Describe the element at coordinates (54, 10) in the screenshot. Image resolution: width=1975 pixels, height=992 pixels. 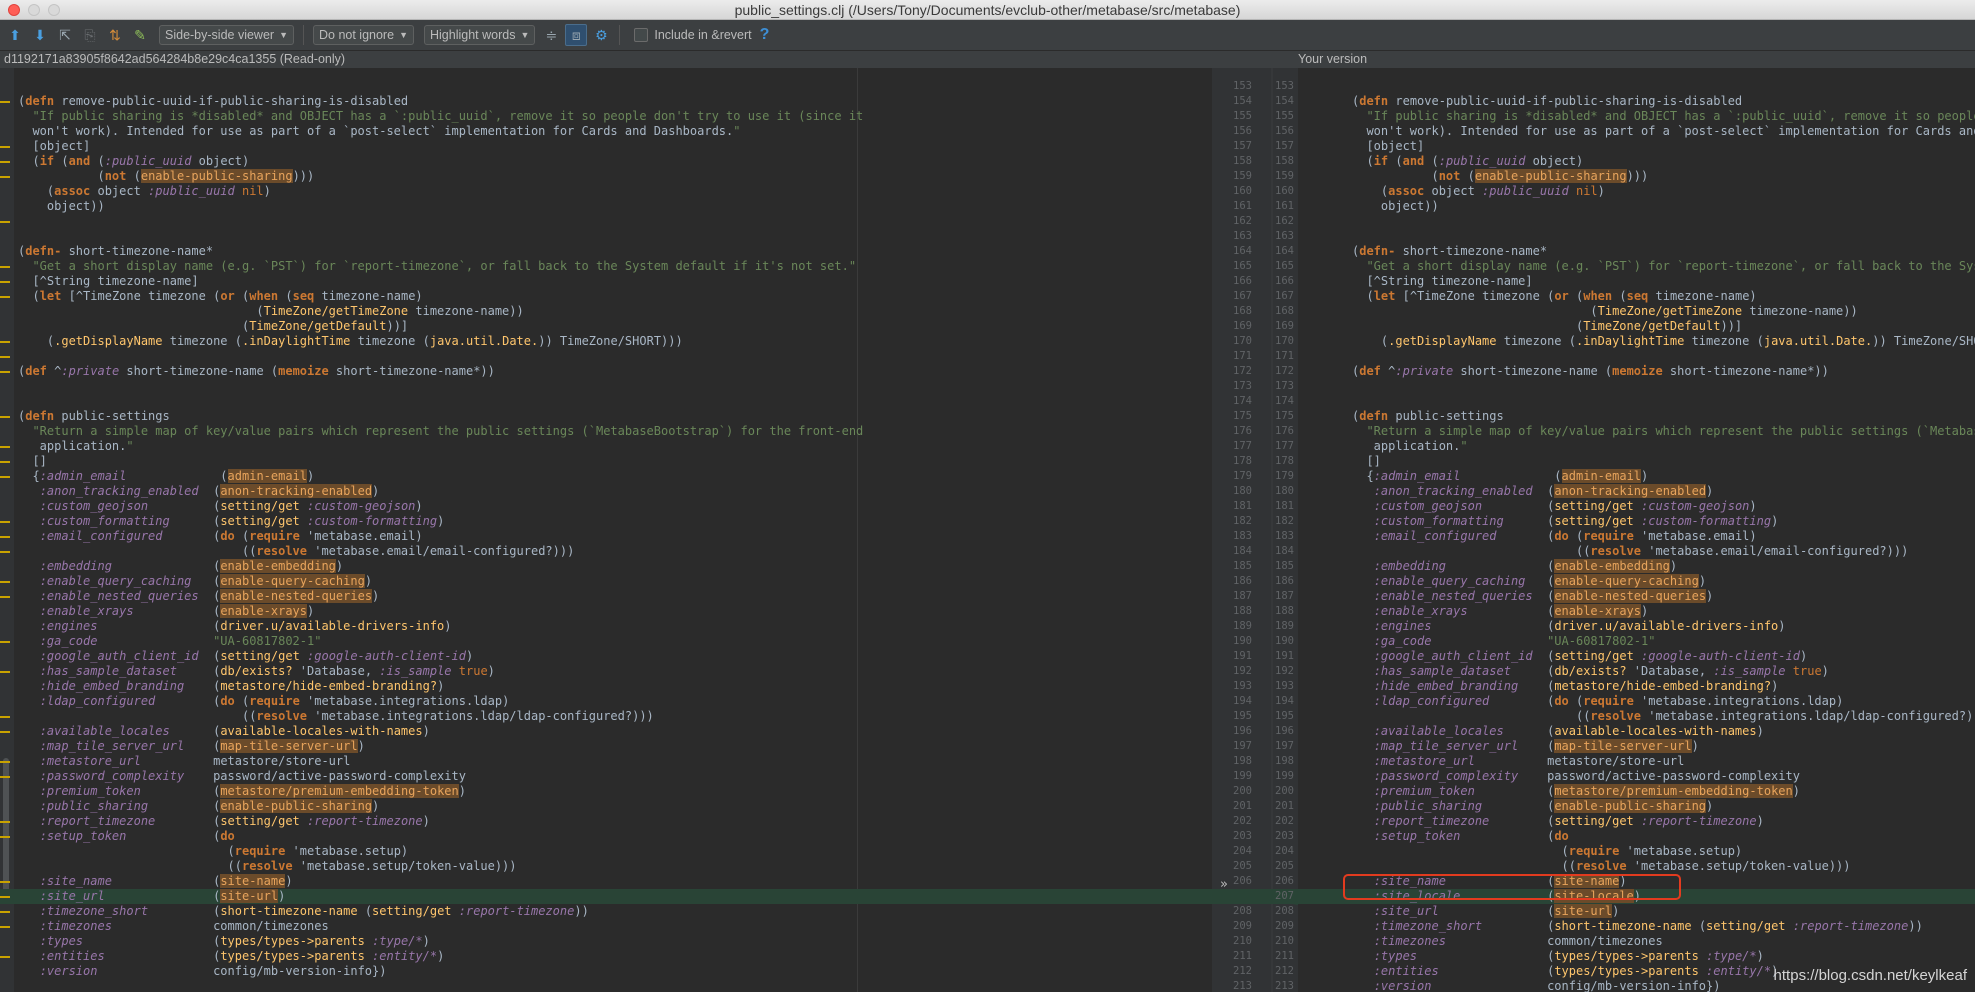
I see `maximize-window-button` at that location.